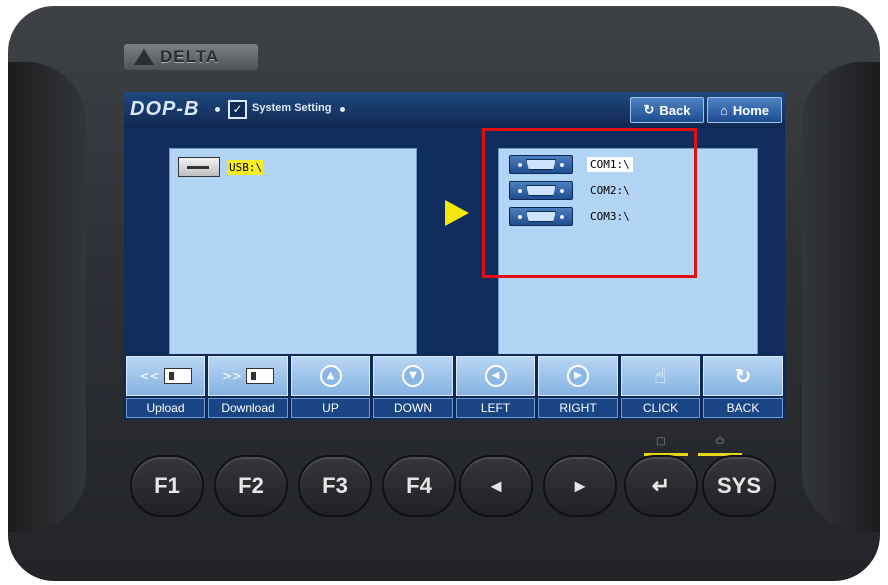 The width and height of the screenshot is (888, 585). Describe the element at coordinates (660, 376) in the screenshot. I see `hand-pointer-icon: ☝` at that location.